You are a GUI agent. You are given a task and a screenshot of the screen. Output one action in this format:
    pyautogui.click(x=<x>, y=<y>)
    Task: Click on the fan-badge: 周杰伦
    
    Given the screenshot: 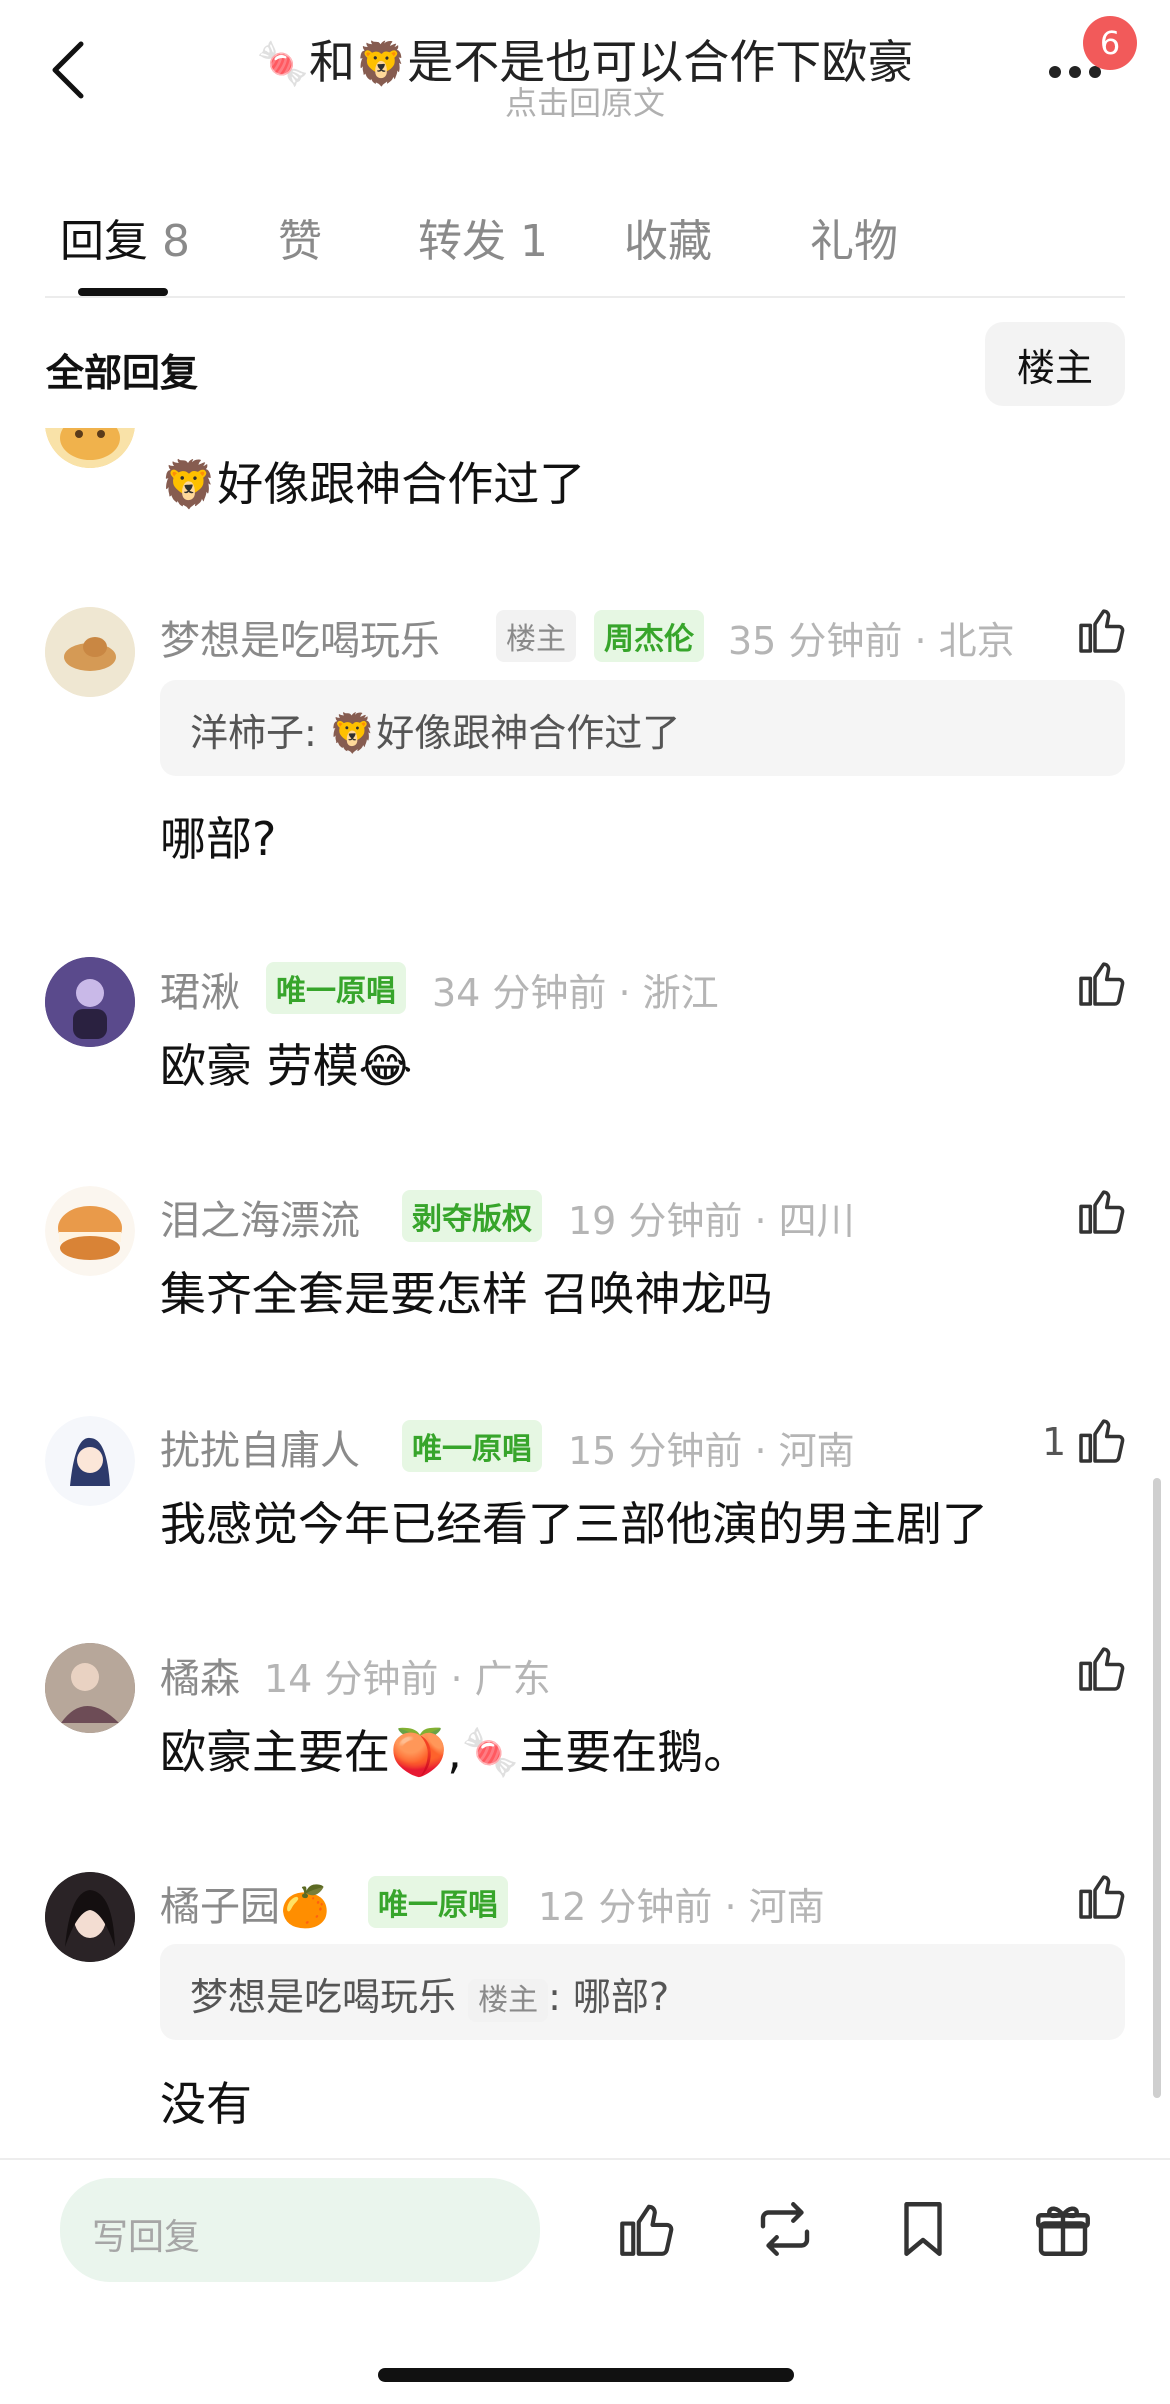 What is the action you would take?
    pyautogui.click(x=649, y=636)
    